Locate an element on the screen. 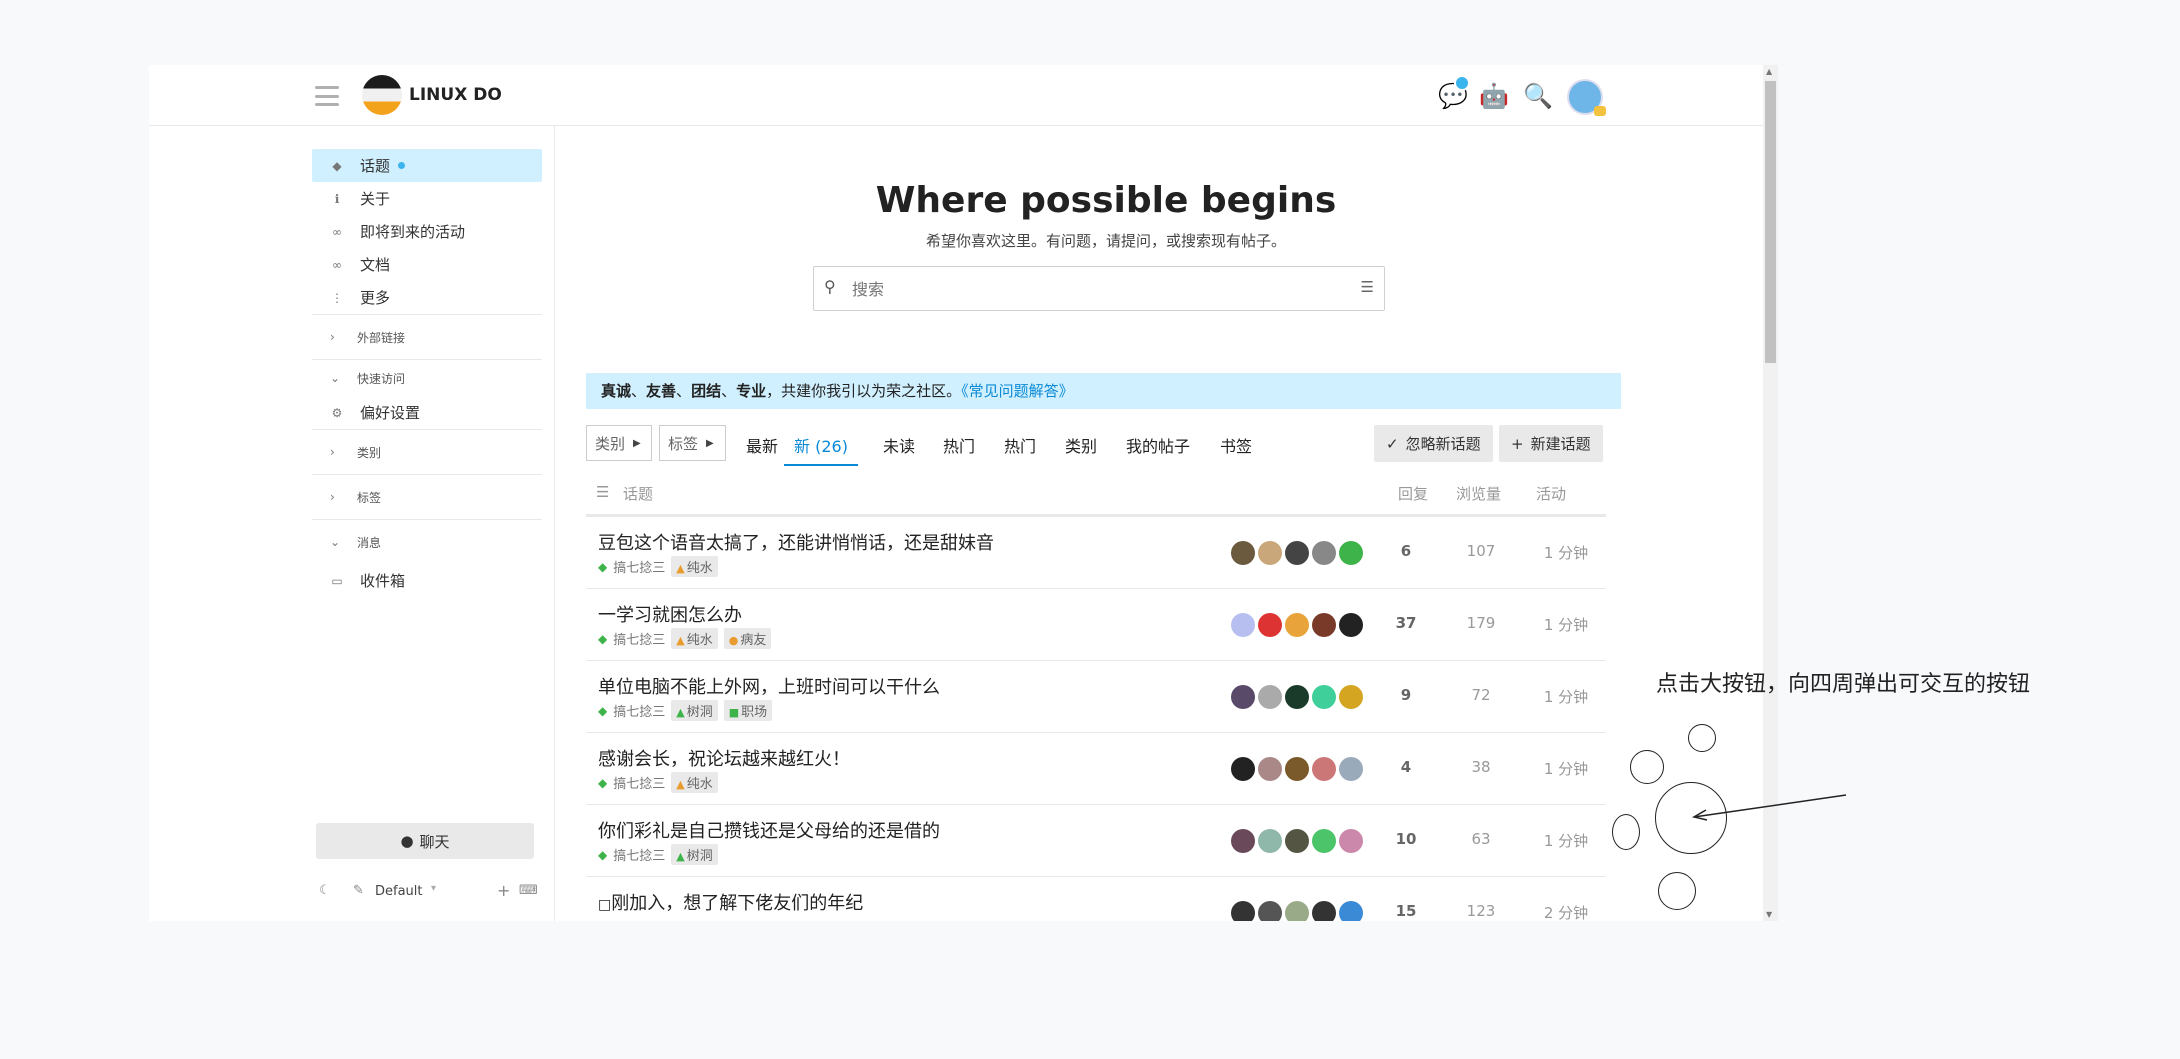 This screenshot has height=1059, width=2180. dismiss-new-button: ✓ 忽略新话题 is located at coordinates (1433, 443).